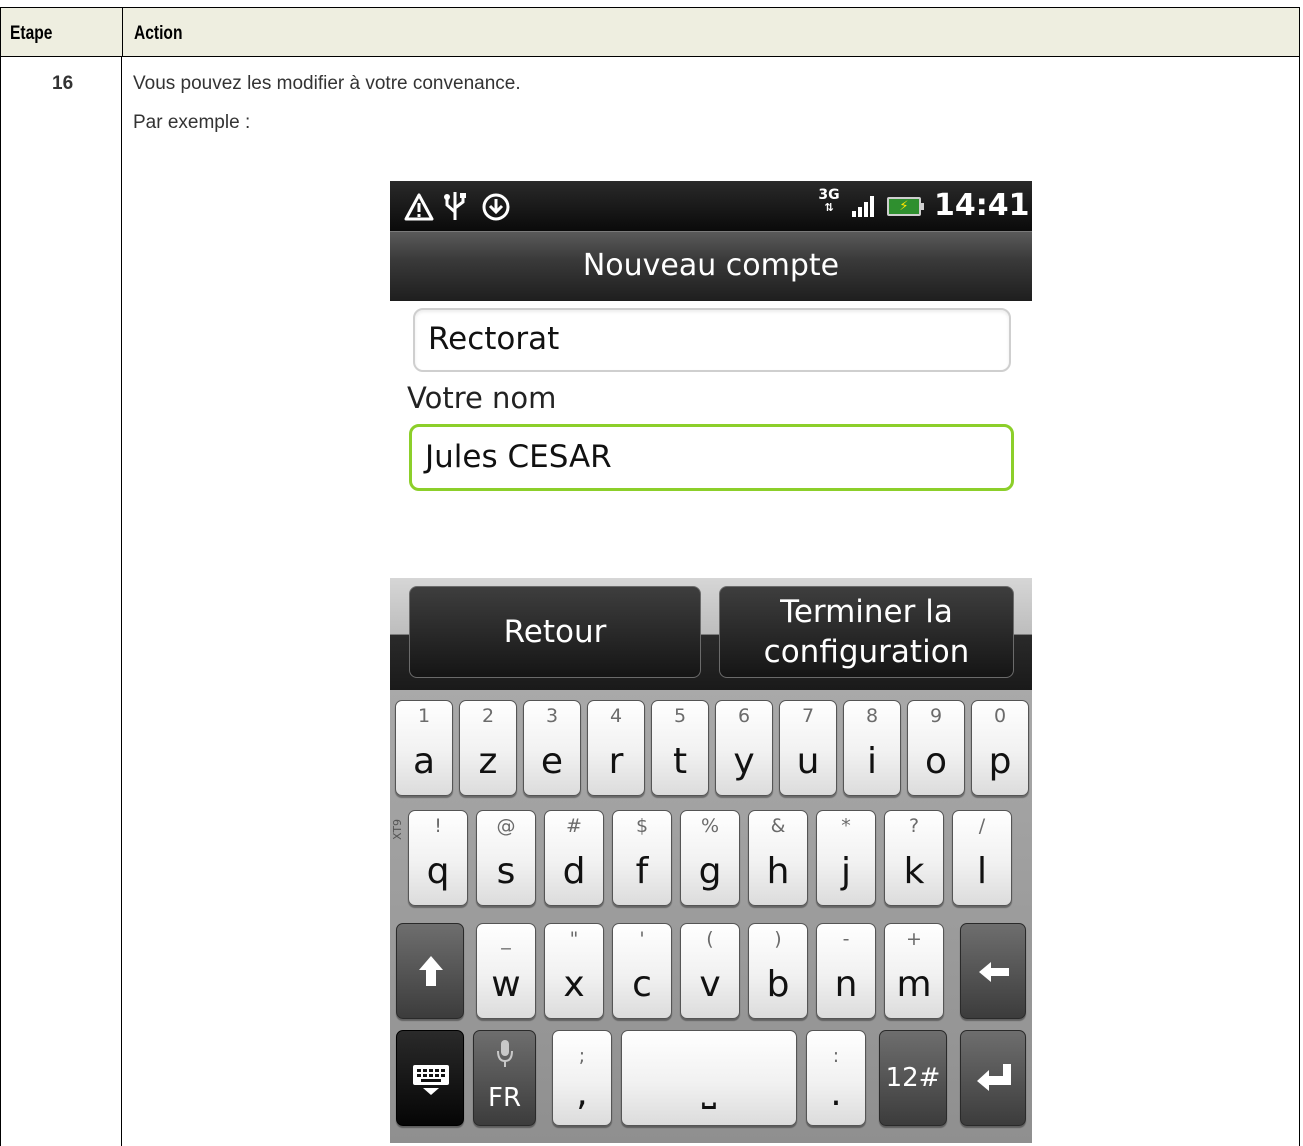 This screenshot has width=1303, height=1146. What do you see at coordinates (430, 1078) in the screenshot?
I see `keyboard-settings-key` at bounding box center [430, 1078].